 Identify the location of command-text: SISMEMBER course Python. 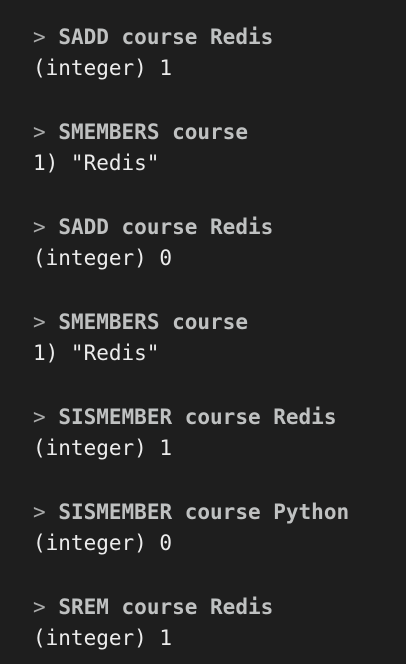
(204, 512).